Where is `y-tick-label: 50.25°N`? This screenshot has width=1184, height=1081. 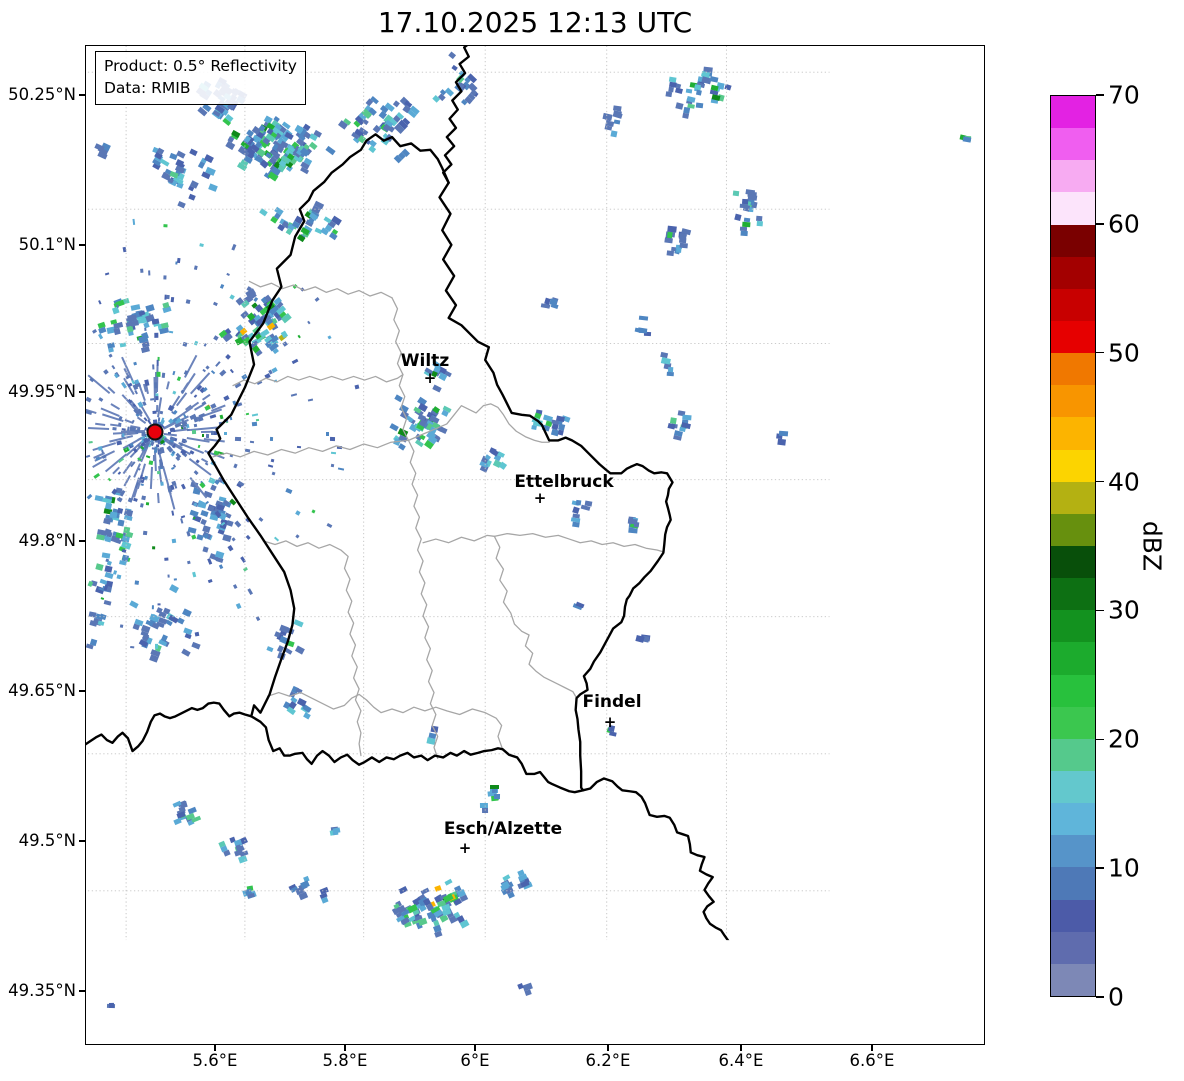 y-tick-label: 50.25°N is located at coordinates (42, 94).